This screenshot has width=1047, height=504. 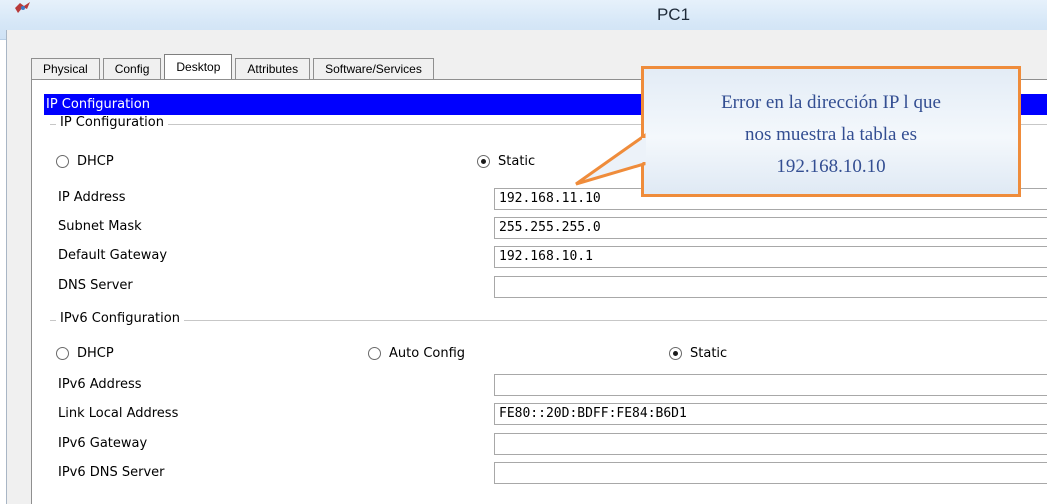 I want to click on callout-line: nos muestra la tabla es, so click(x=830, y=134).